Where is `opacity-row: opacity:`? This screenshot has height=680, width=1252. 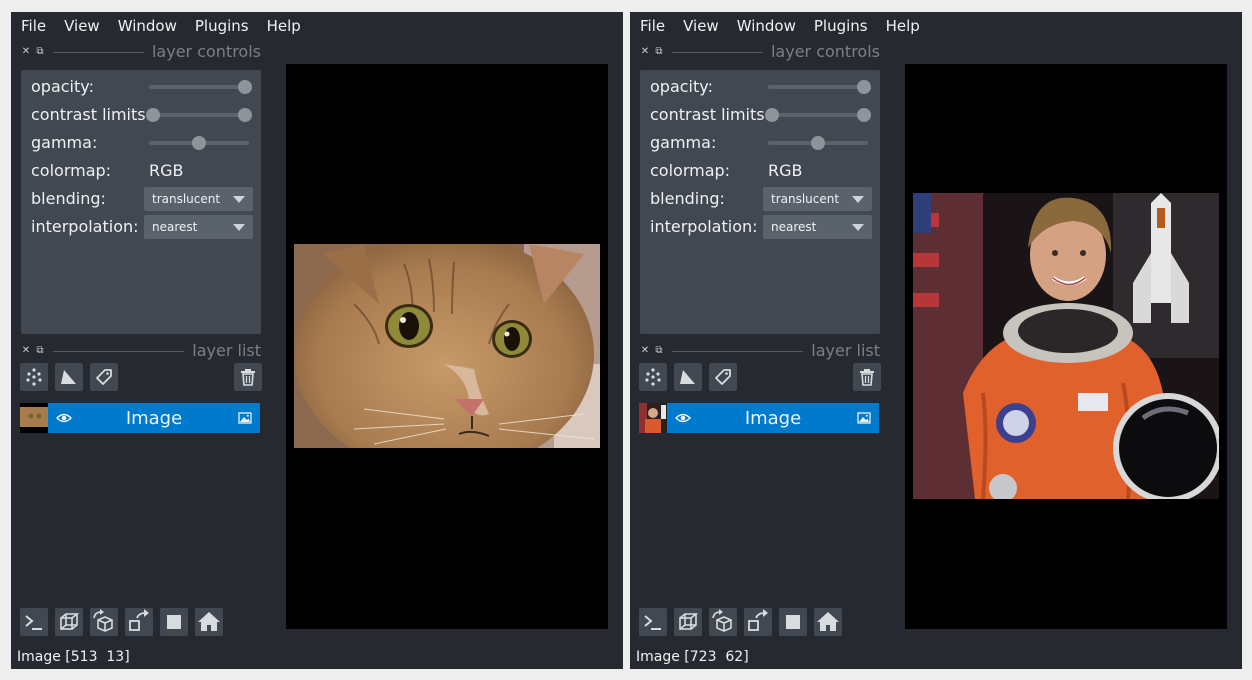
opacity-row: opacity: is located at coordinates (760, 87).